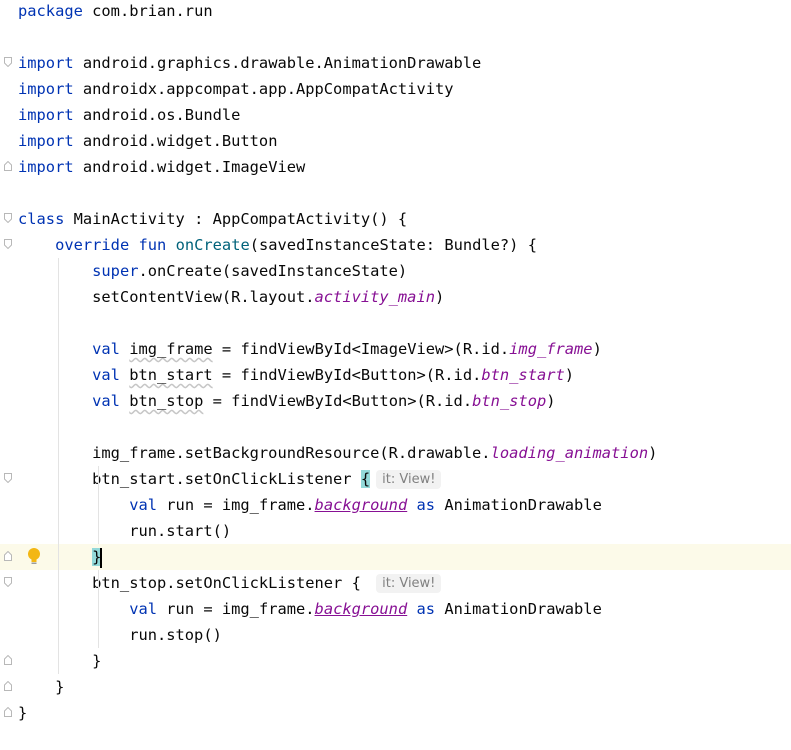 The height and width of the screenshot is (750, 791). I want to click on code-token: run.stop(), so click(120, 635).